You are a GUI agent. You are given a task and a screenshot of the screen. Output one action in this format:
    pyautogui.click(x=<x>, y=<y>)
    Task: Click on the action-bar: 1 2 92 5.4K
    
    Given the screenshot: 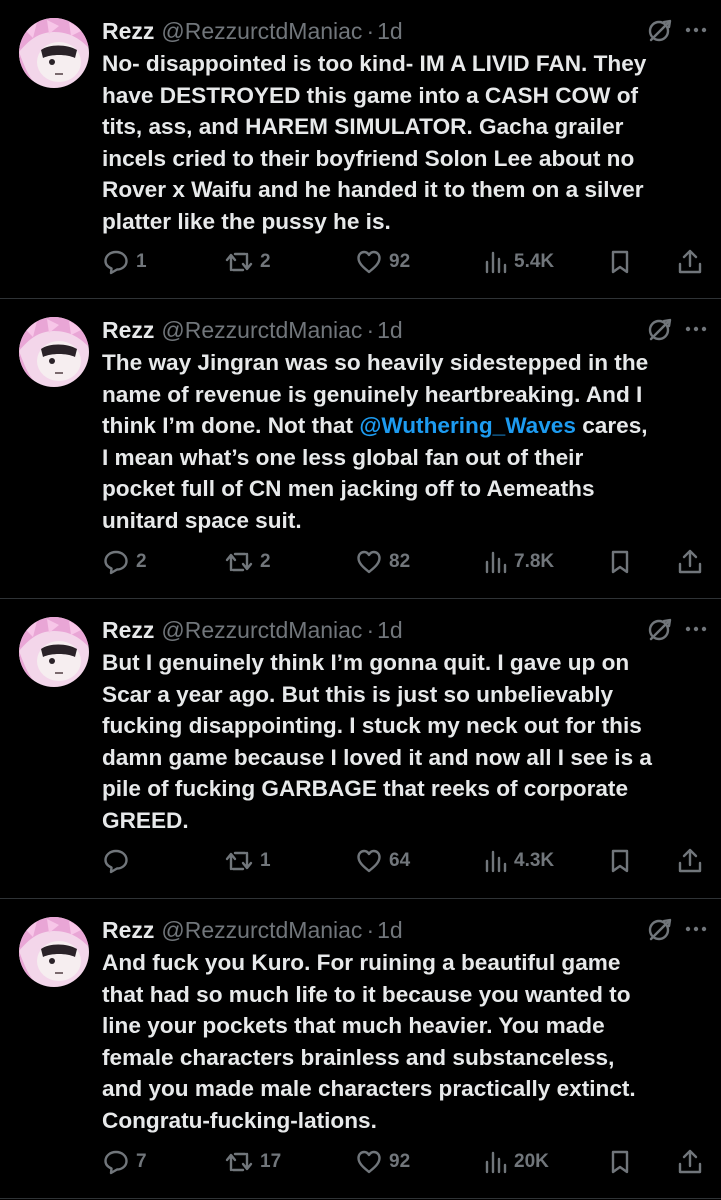 What is the action you would take?
    pyautogui.click(x=403, y=262)
    